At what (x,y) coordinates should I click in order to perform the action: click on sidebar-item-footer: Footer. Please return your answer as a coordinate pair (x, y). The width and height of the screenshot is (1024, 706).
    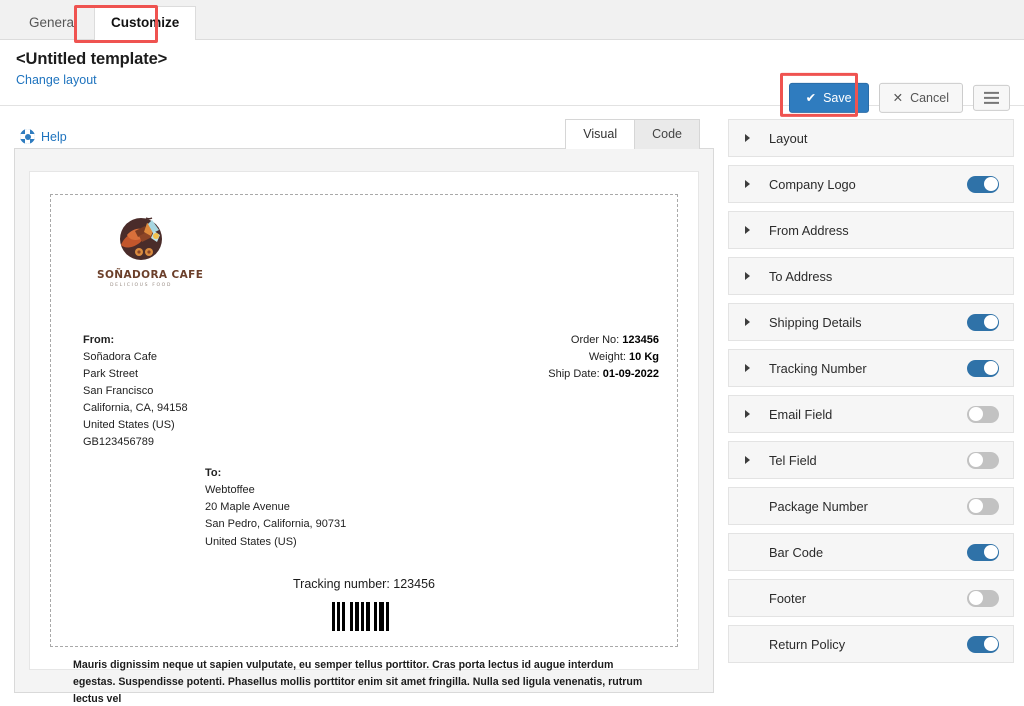
    Looking at the image, I should click on (871, 598).